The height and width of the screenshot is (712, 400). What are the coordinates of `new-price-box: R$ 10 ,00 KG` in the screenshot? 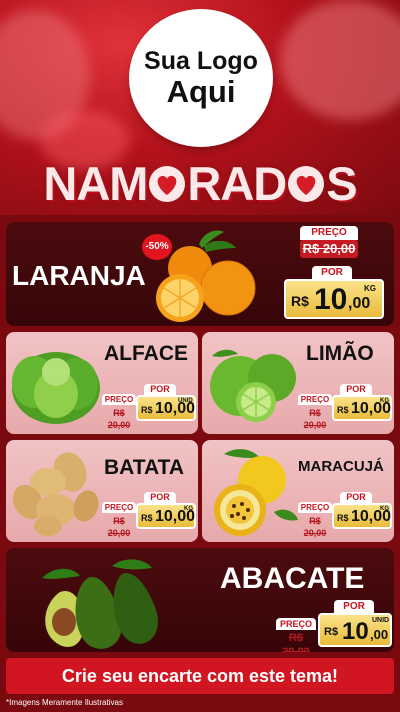 It's located at (334, 299).